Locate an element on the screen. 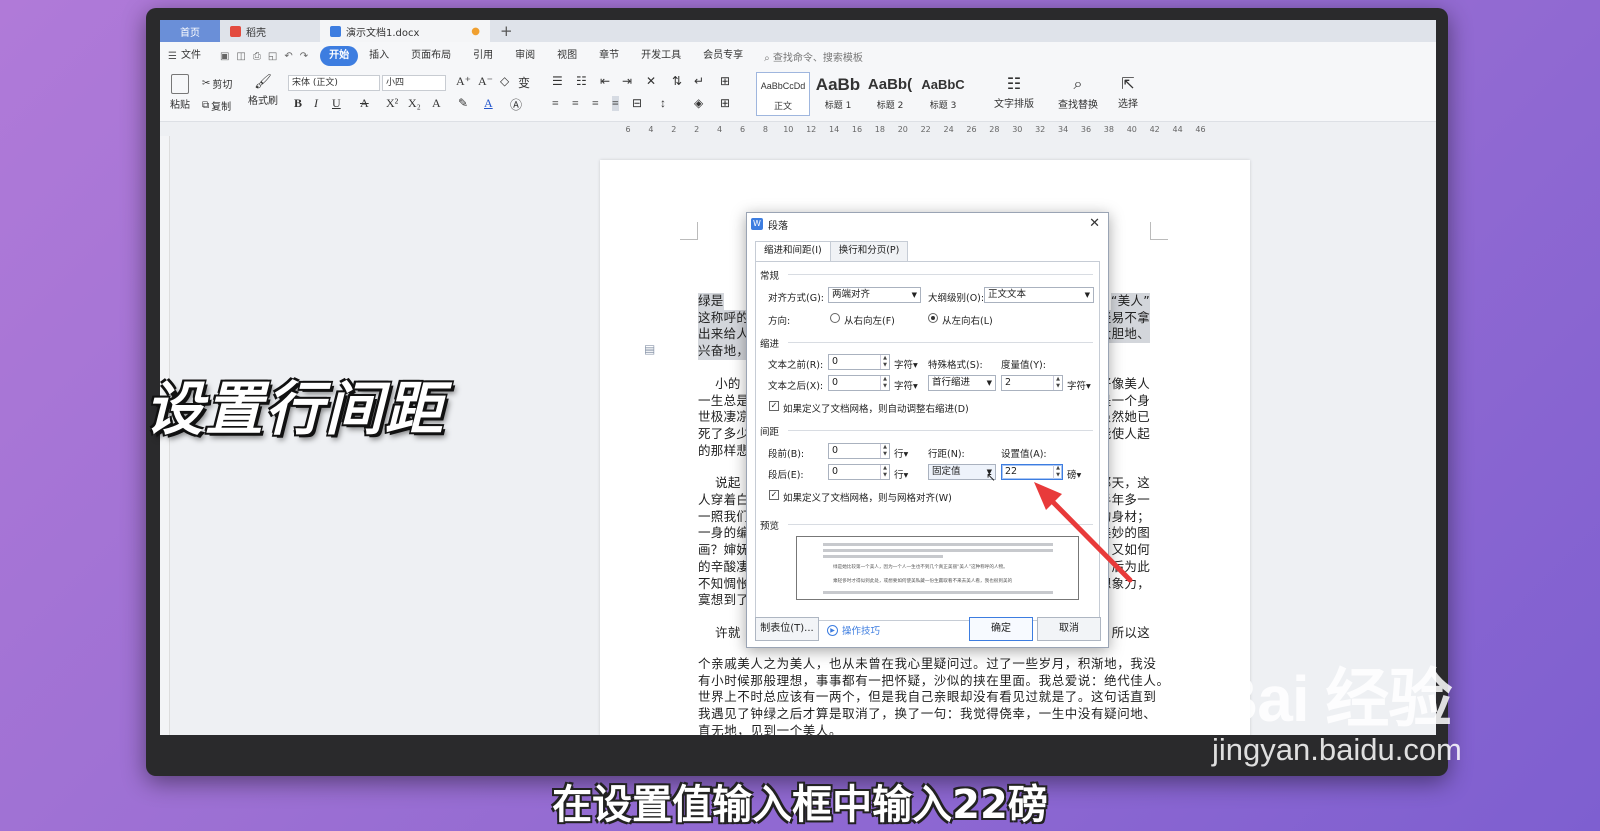  menu-layout: 页面布局 is located at coordinates (431, 56).